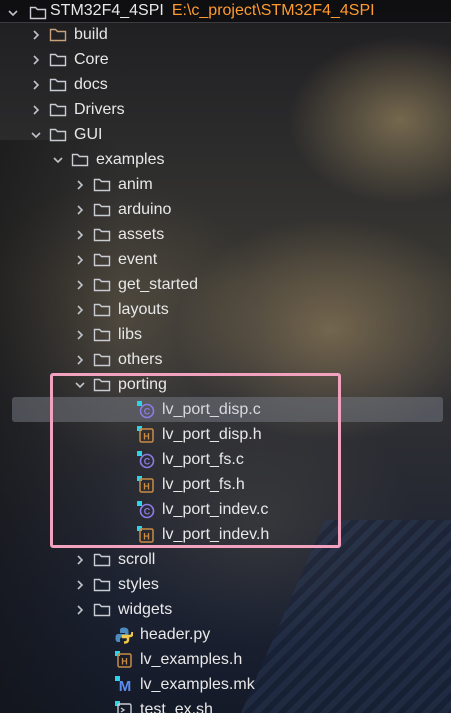 The height and width of the screenshot is (713, 451). What do you see at coordinates (158, 284) in the screenshot?
I see `tree-item-label: get_started` at bounding box center [158, 284].